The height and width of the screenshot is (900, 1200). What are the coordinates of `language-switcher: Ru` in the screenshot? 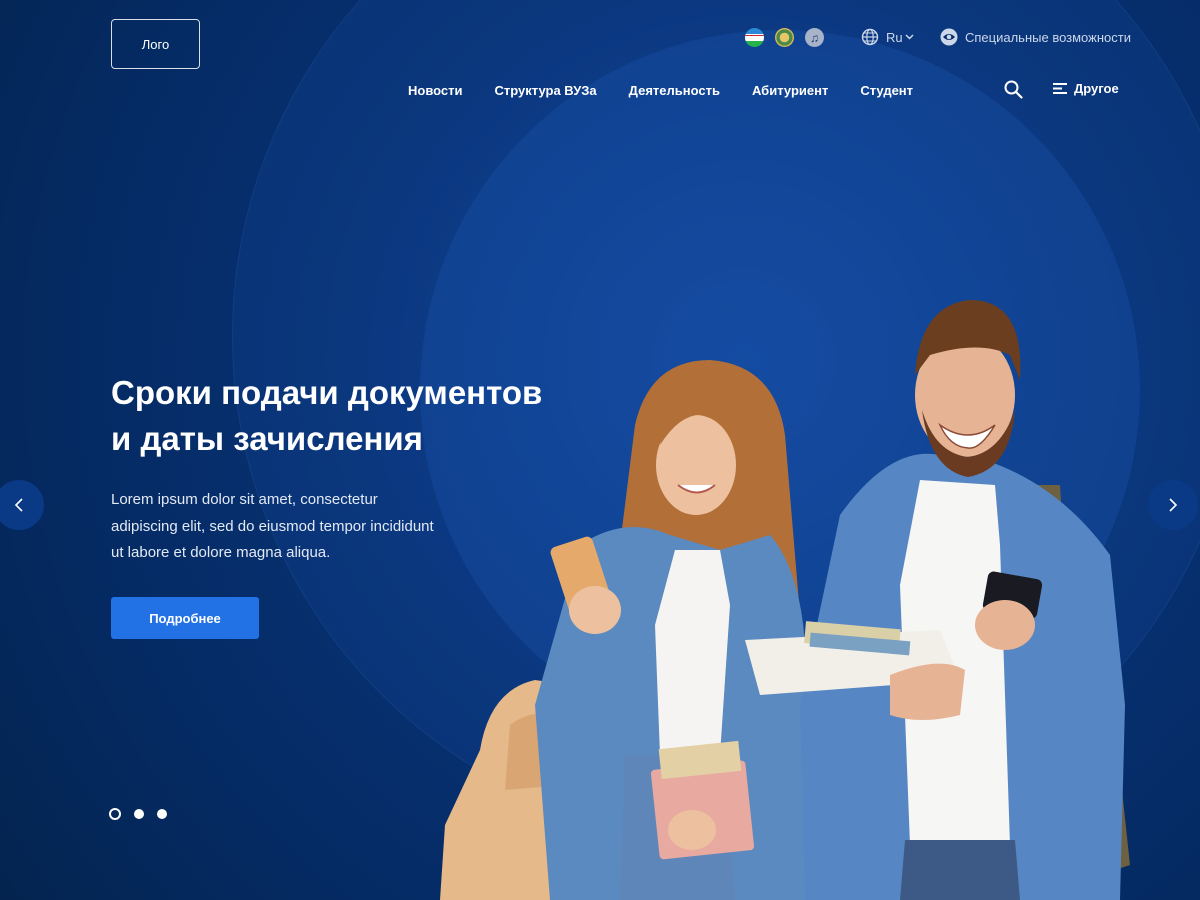 It's located at (887, 37).